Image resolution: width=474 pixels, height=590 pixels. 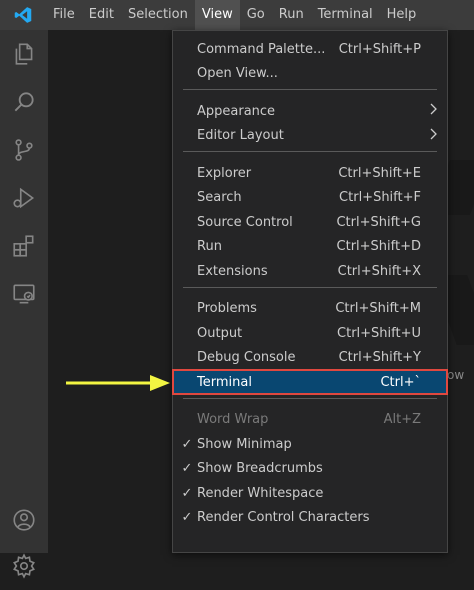 What do you see at coordinates (379, 49) in the screenshot?
I see `menu-item-shortcut: Ctrl+Shift+P` at bounding box center [379, 49].